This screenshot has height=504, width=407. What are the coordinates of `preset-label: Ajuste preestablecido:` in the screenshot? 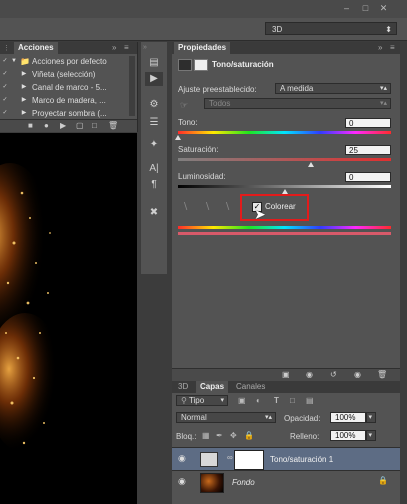 It's located at (217, 89).